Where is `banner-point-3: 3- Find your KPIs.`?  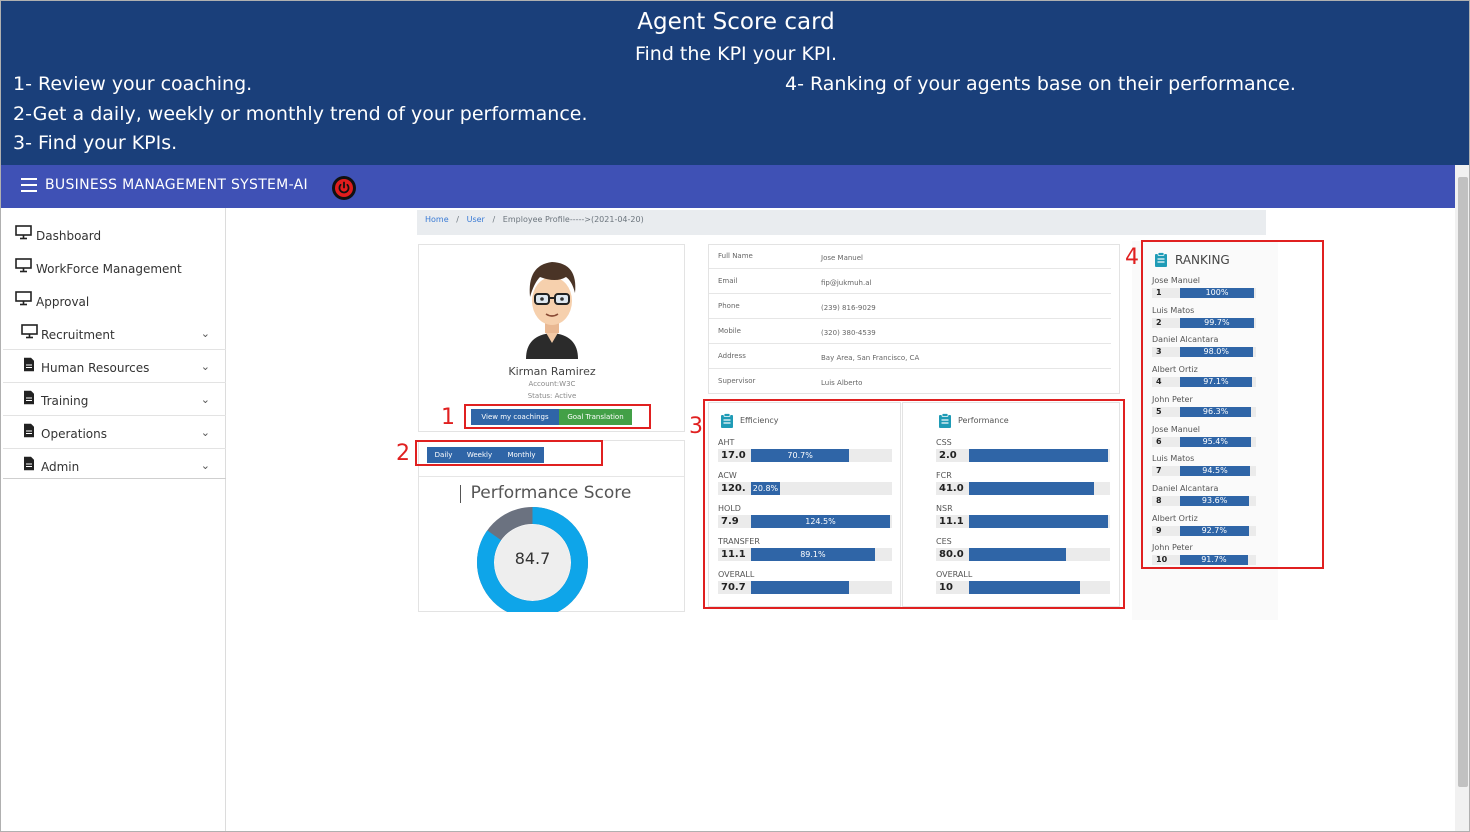
banner-point-3: 3- Find your KPIs. is located at coordinates (95, 143).